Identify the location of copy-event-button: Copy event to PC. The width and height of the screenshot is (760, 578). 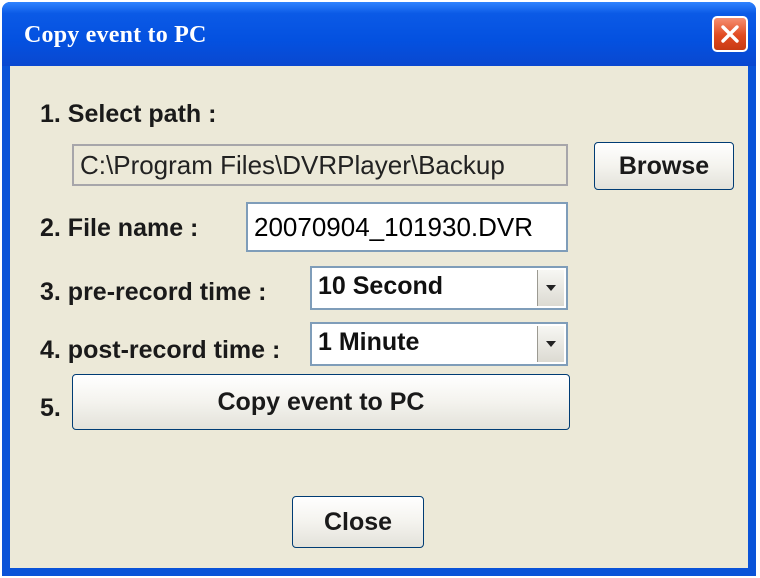
(321, 402).